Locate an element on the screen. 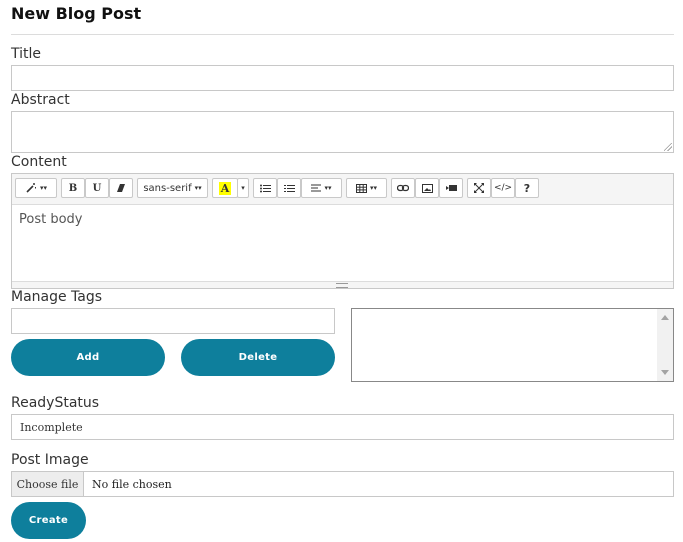 The image size is (683, 542). tag-input is located at coordinates (173, 321).